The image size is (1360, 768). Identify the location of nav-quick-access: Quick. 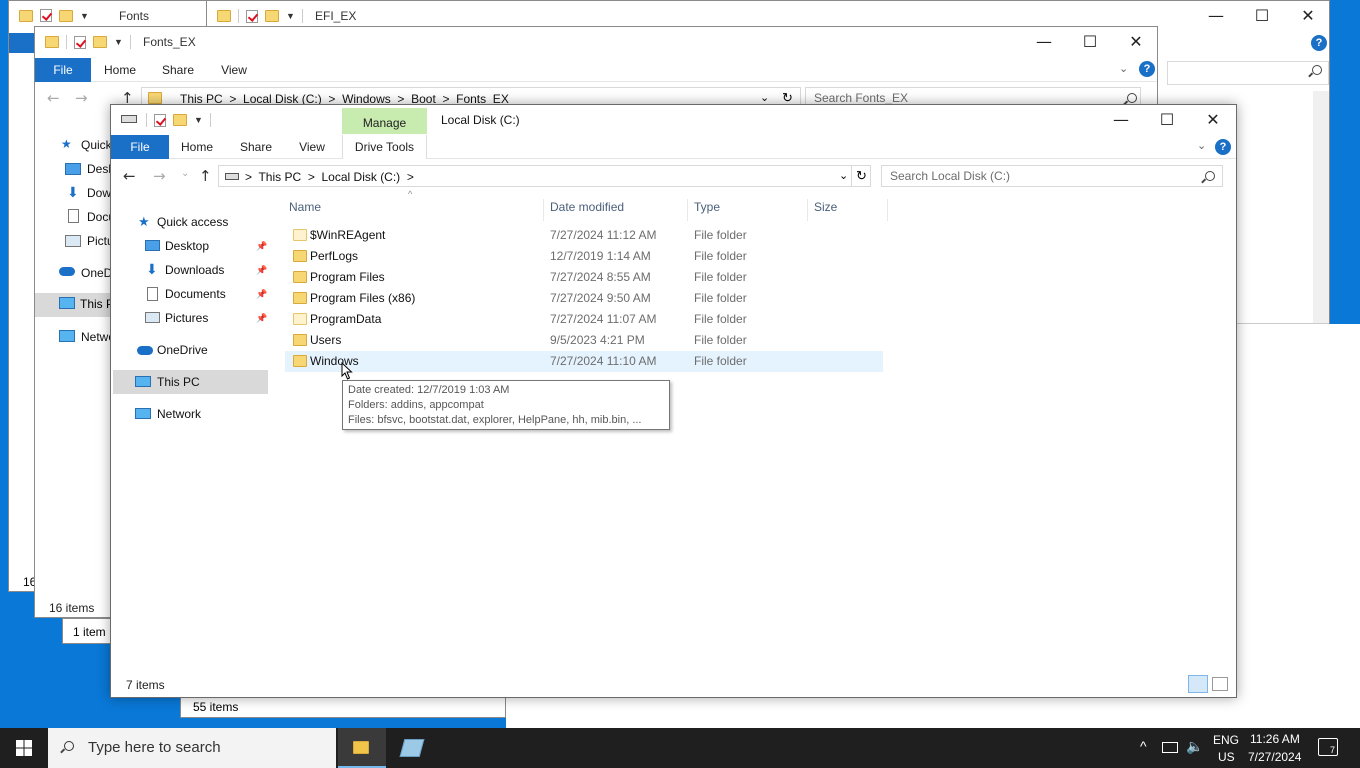
(96, 145).